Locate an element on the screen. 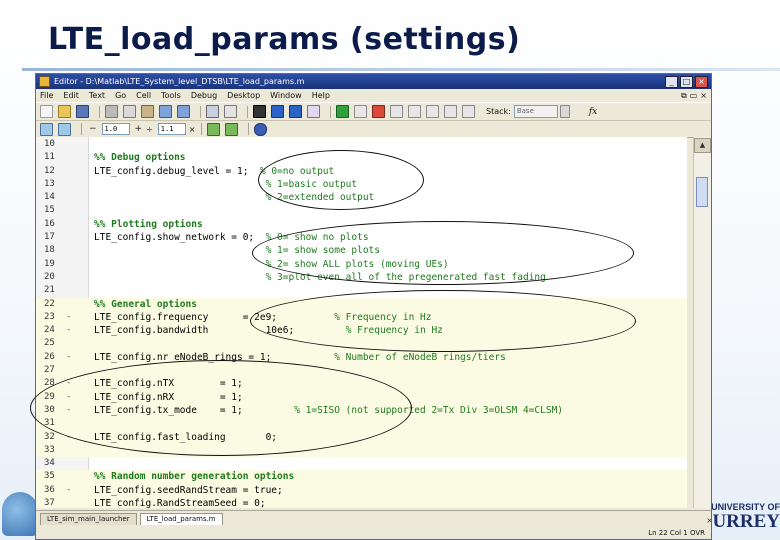 This screenshot has height=540, width=780. exit-debug-icon is located at coordinates (468, 111).